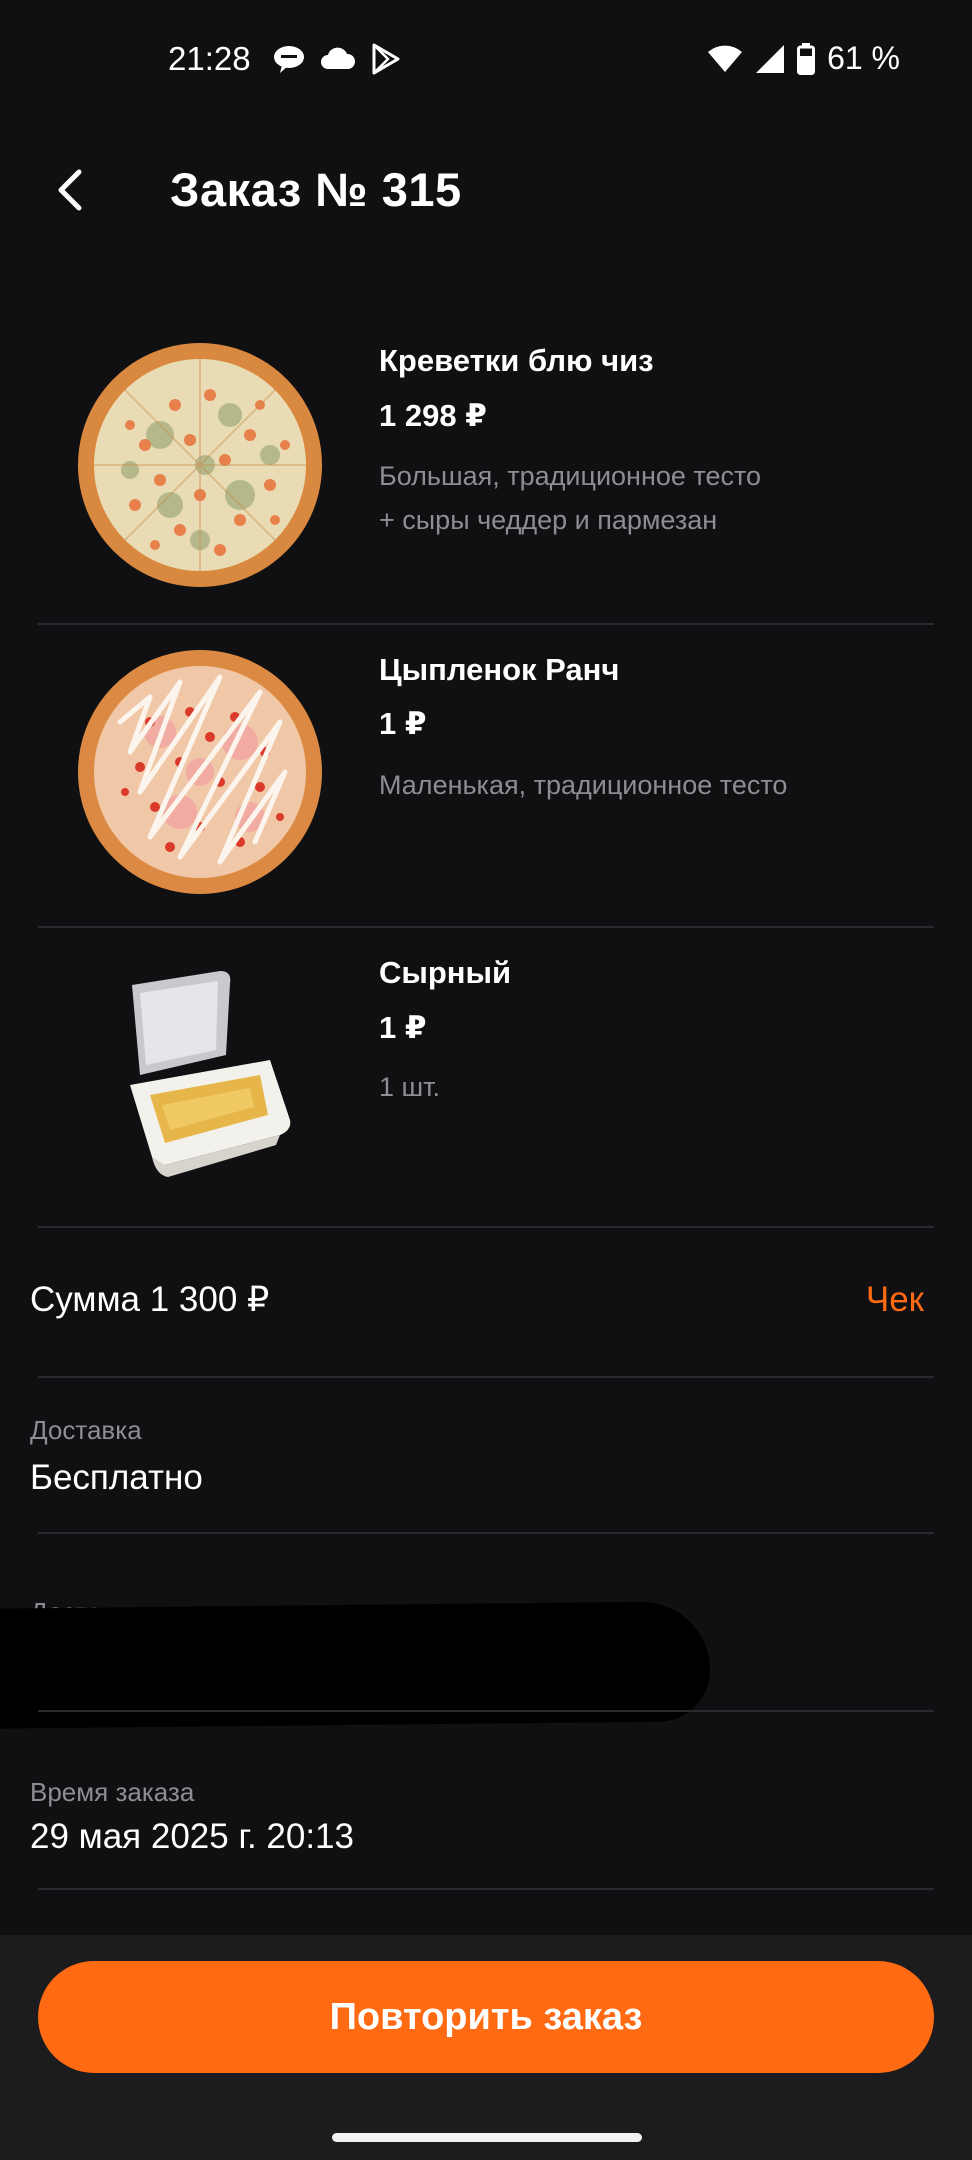 The image size is (972, 2160). What do you see at coordinates (863, 58) in the screenshot?
I see `battery-percent: 61 %` at bounding box center [863, 58].